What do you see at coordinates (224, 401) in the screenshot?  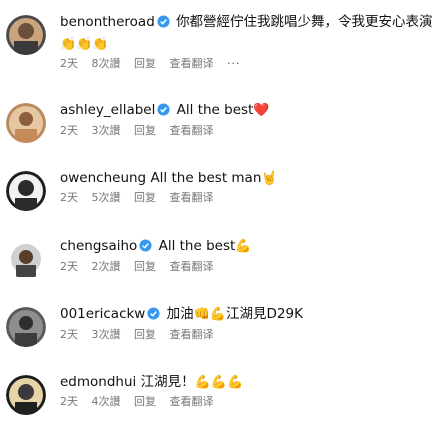 I see `comment-item: edmondhui 江湖見！💪💪💪 2天 4次讚 回复 查看翻译` at bounding box center [224, 401].